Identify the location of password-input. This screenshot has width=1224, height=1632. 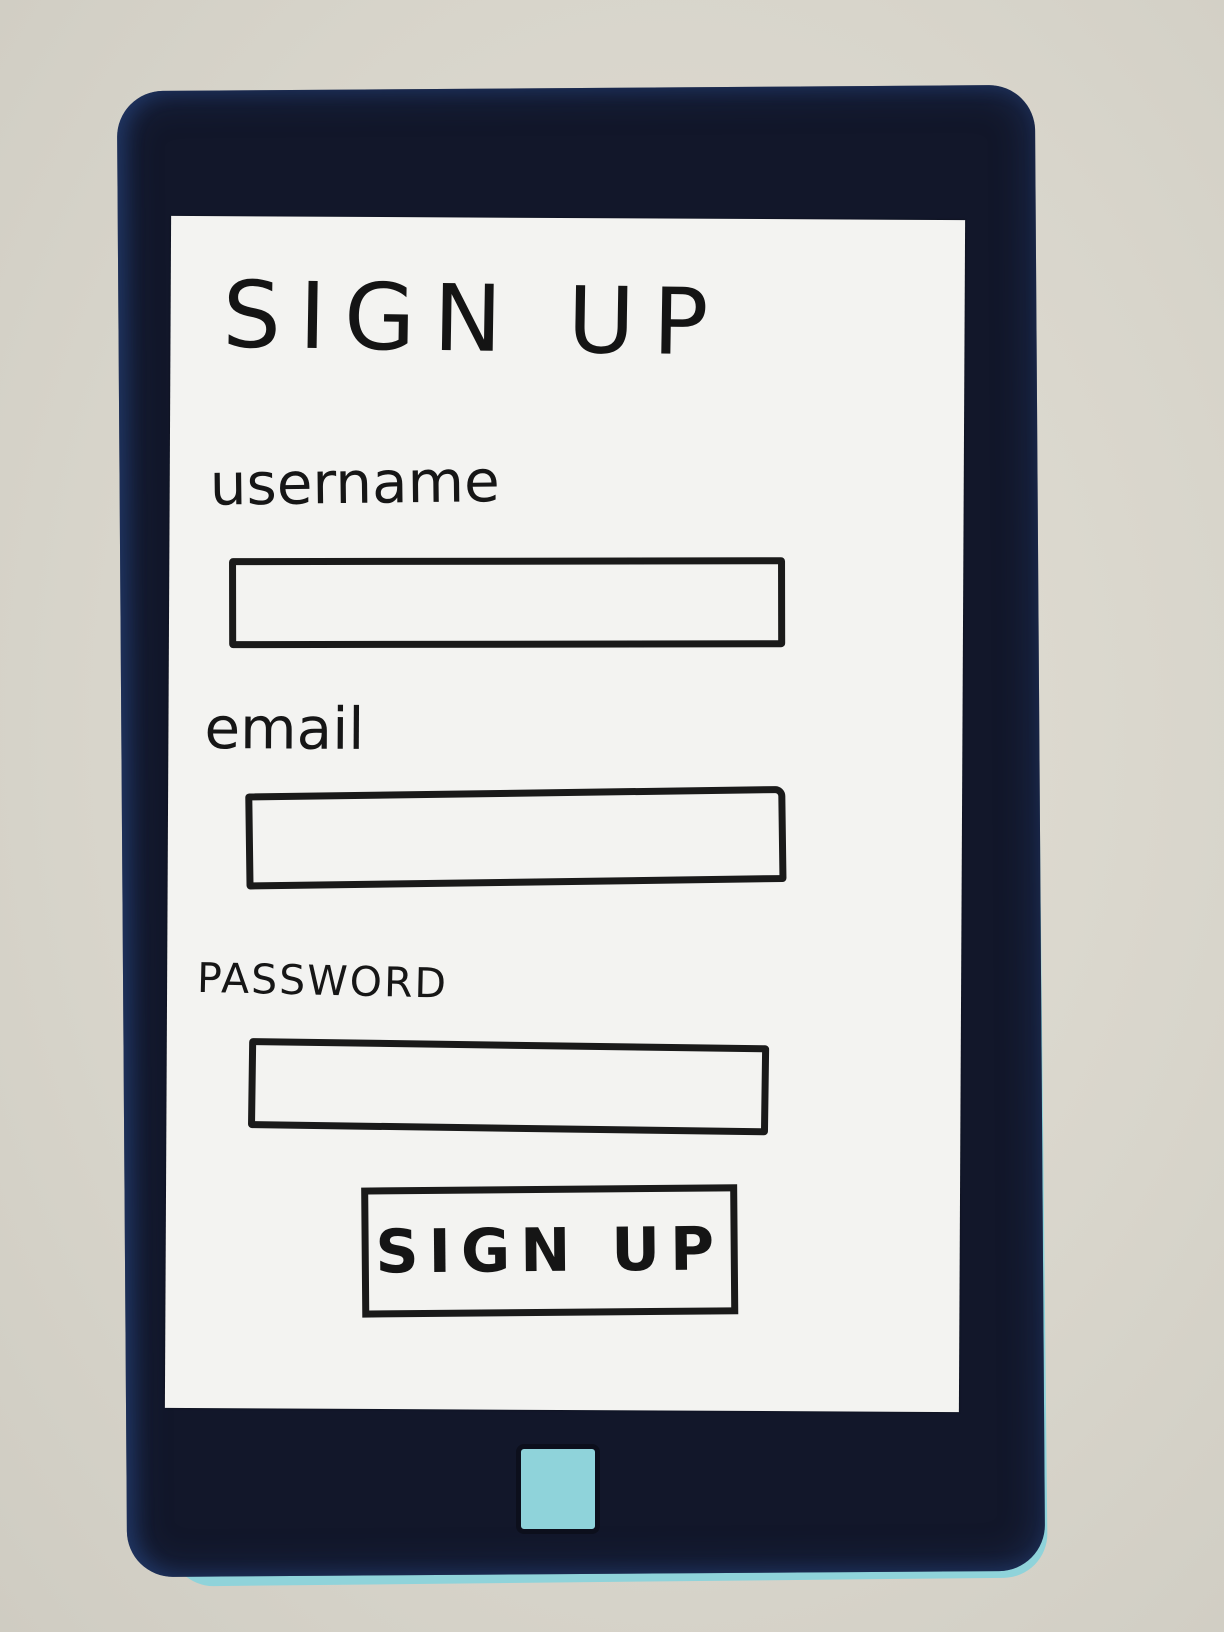
(508, 1087).